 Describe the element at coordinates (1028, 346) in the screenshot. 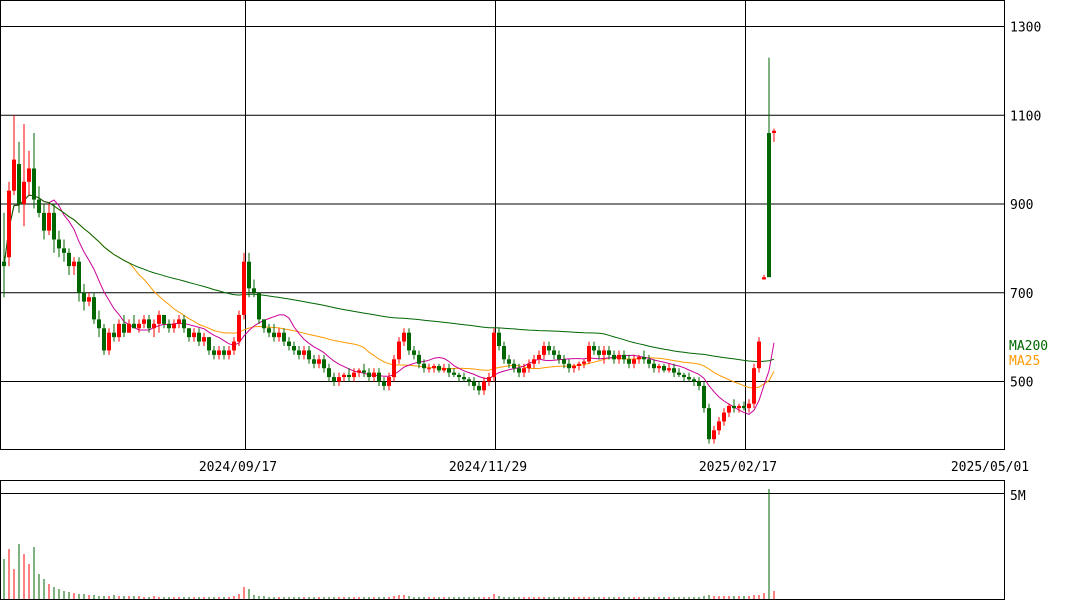

I see `legend-item: MA200` at that location.